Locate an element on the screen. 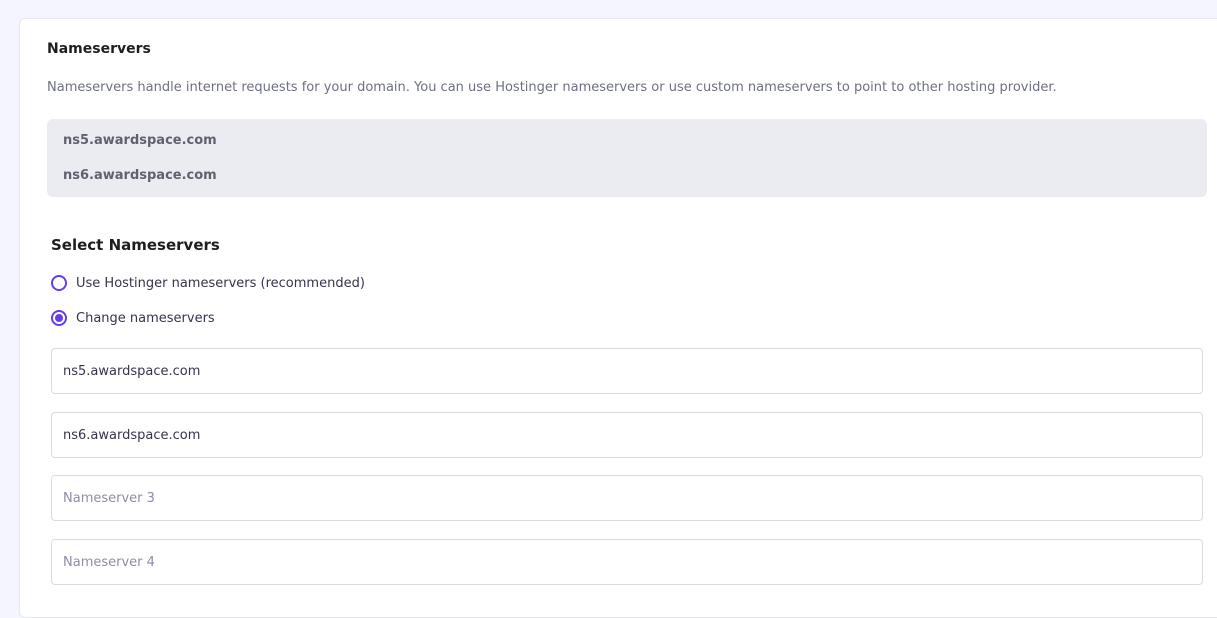 This screenshot has height=618, width=1217. current-nameservers-box: ns5.awardspace.com ns6.awardspace.com is located at coordinates (627, 158).